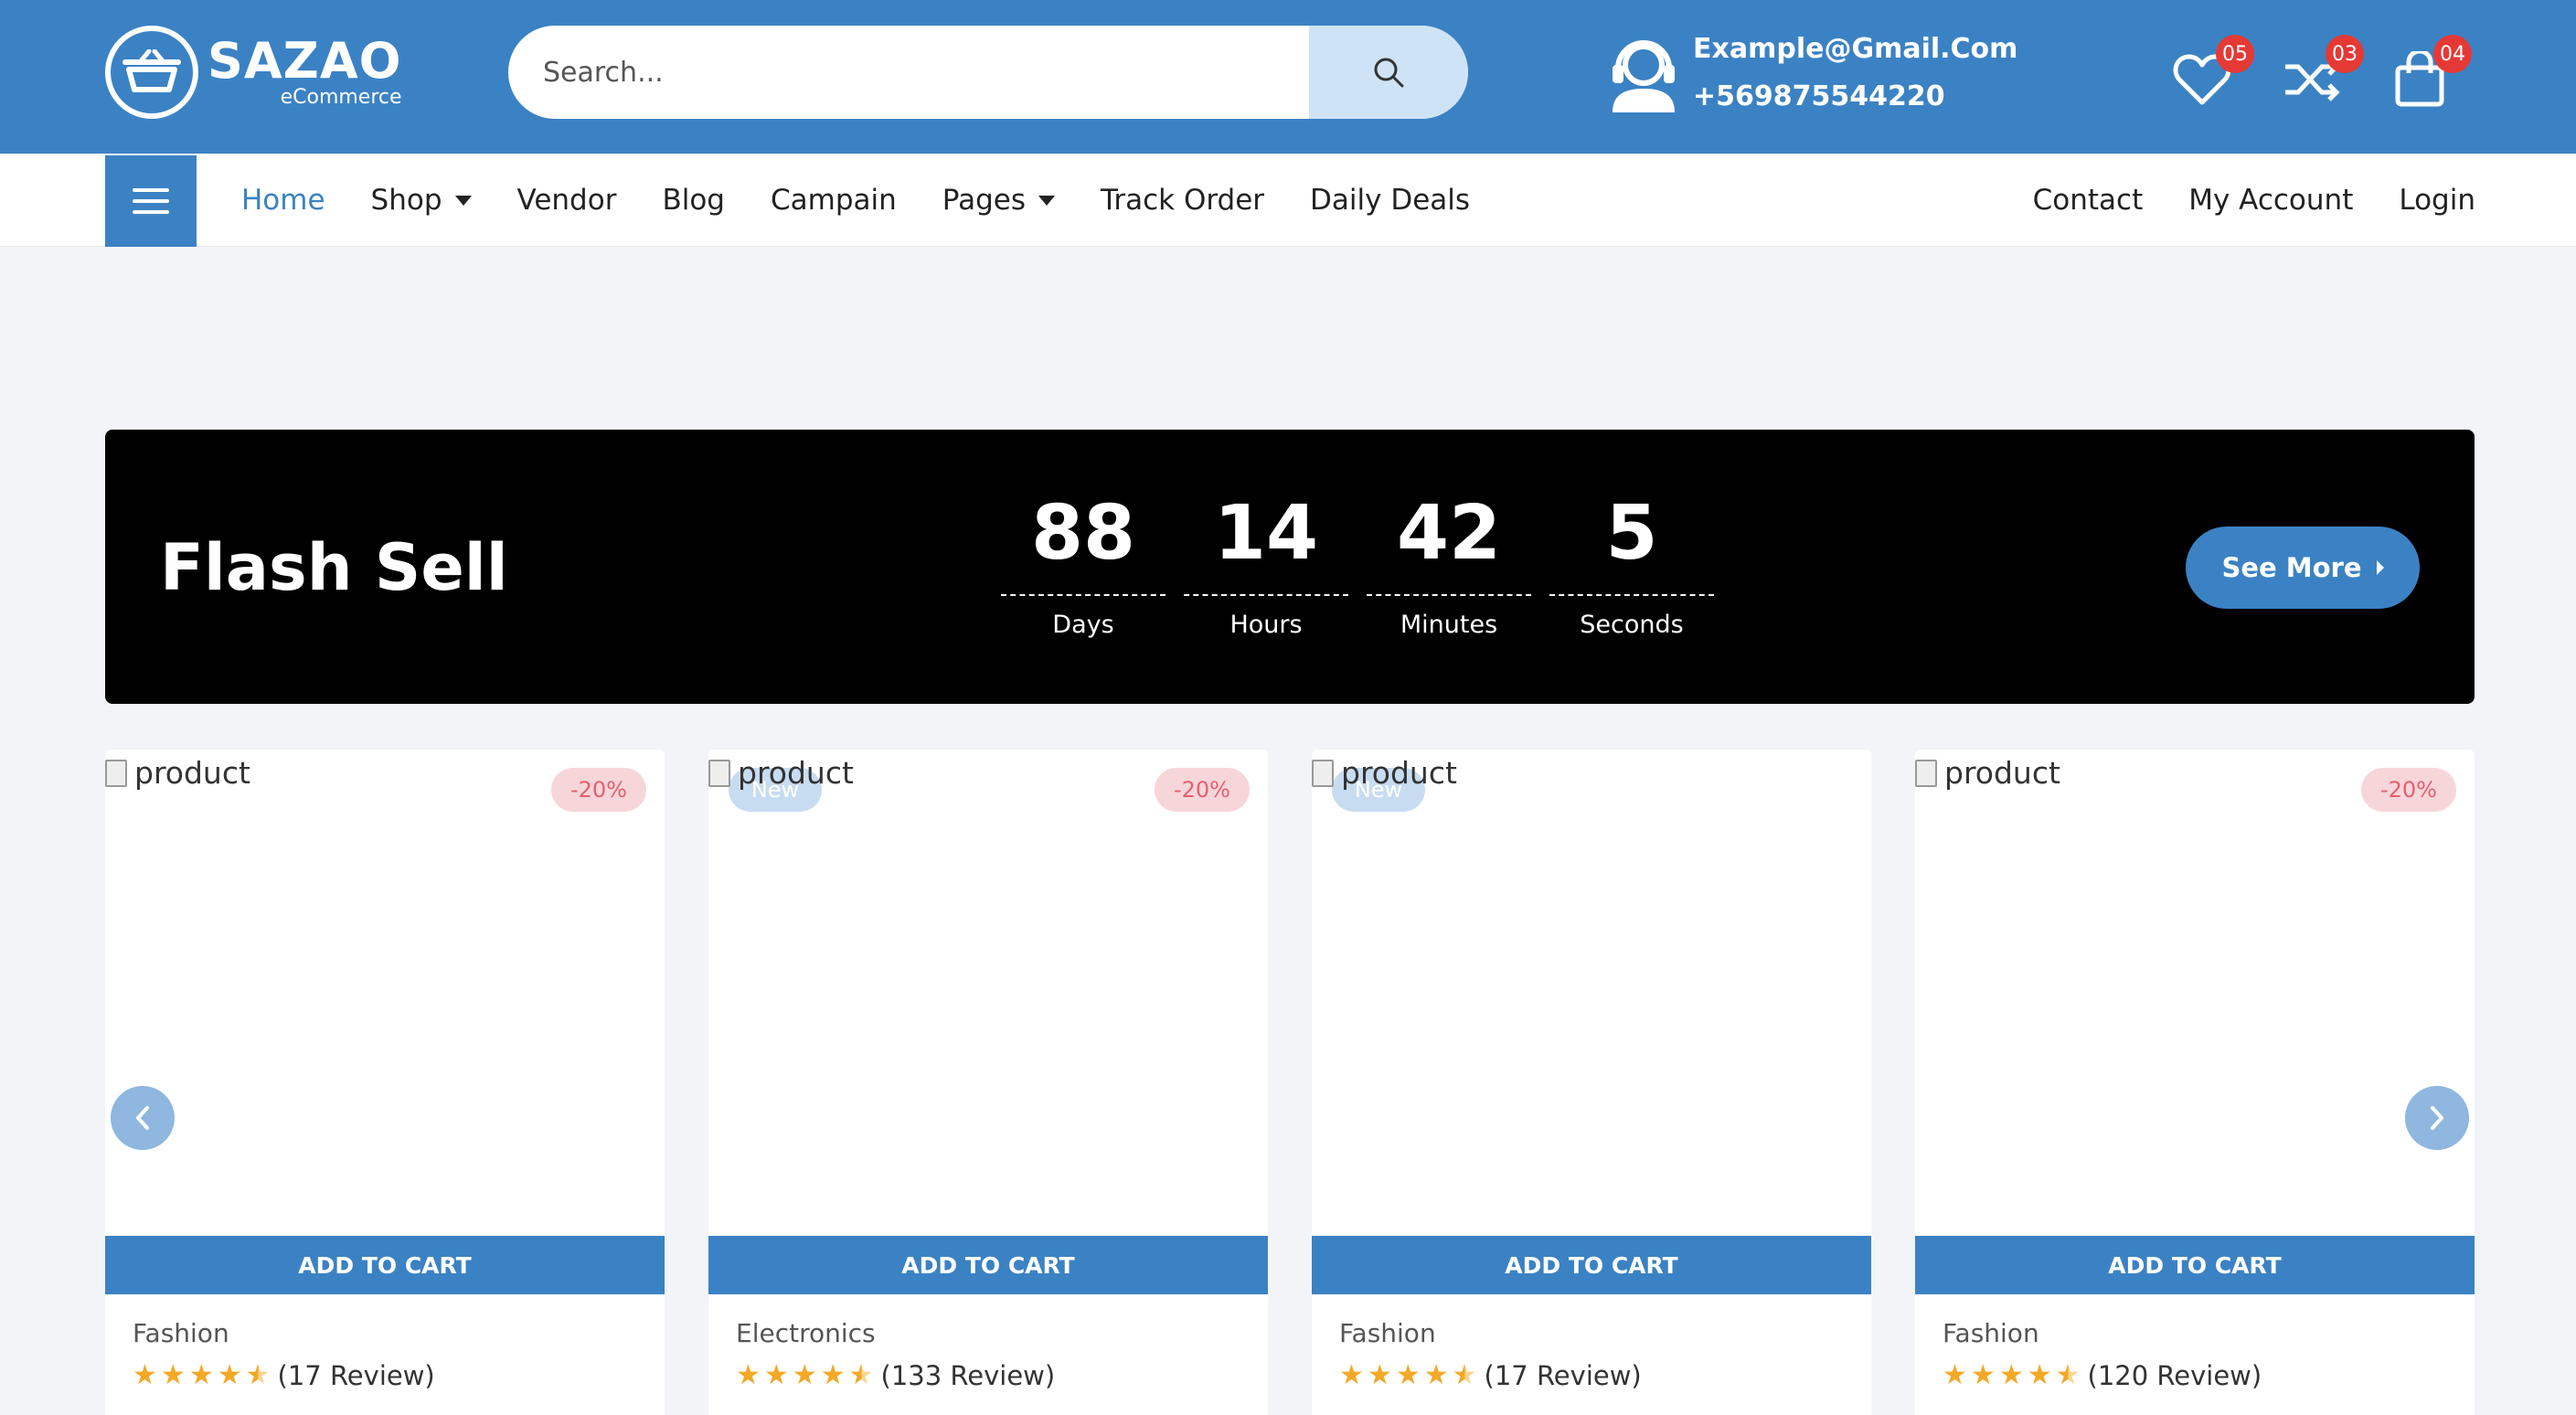 The image size is (2576, 1415). What do you see at coordinates (305, 61) in the screenshot?
I see `logo-name: SAZAO` at bounding box center [305, 61].